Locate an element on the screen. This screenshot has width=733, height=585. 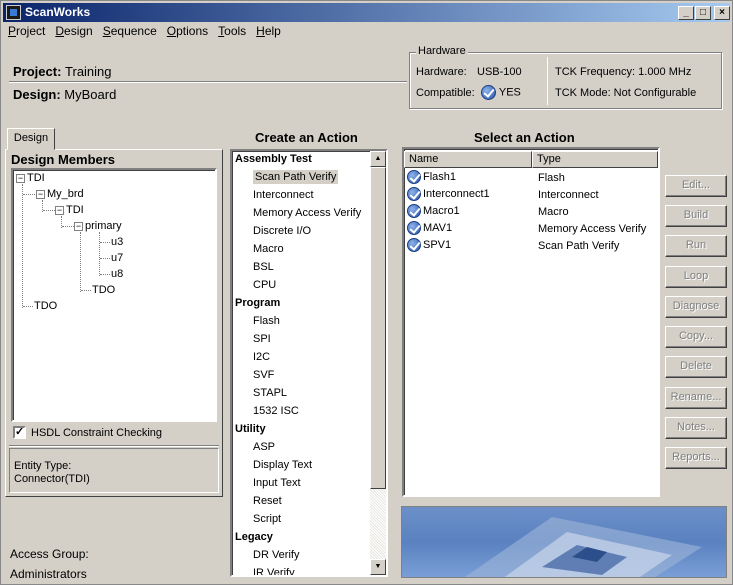
tree-node-label: TDI is located at coordinates (36, 178).